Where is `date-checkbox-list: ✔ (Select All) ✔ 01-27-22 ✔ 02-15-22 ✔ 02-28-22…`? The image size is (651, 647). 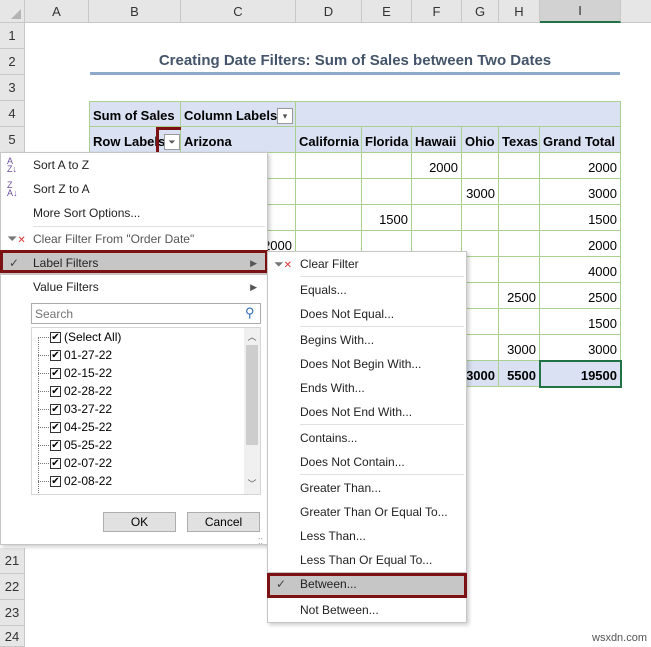 date-checkbox-list: ✔ (Select All) ✔ 01-27-22 ✔ 02-15-22 ✔ 02-28-22… is located at coordinates (146, 411).